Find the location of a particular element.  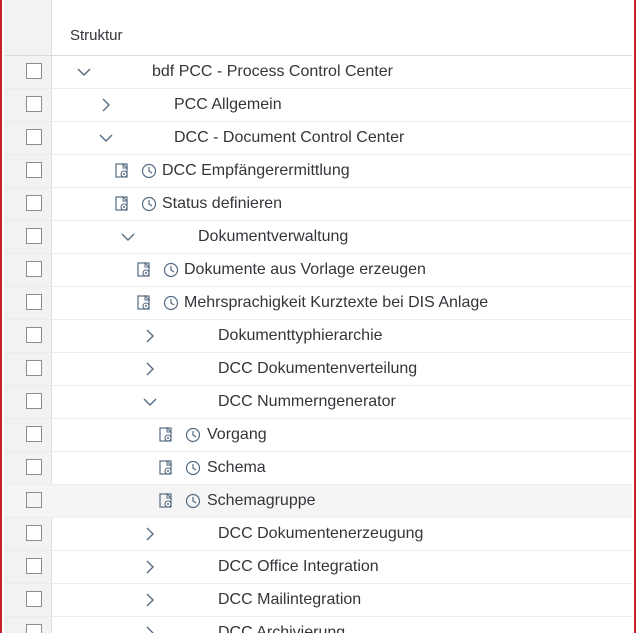

tree-row: Schemagruppe is located at coordinates (318, 501).